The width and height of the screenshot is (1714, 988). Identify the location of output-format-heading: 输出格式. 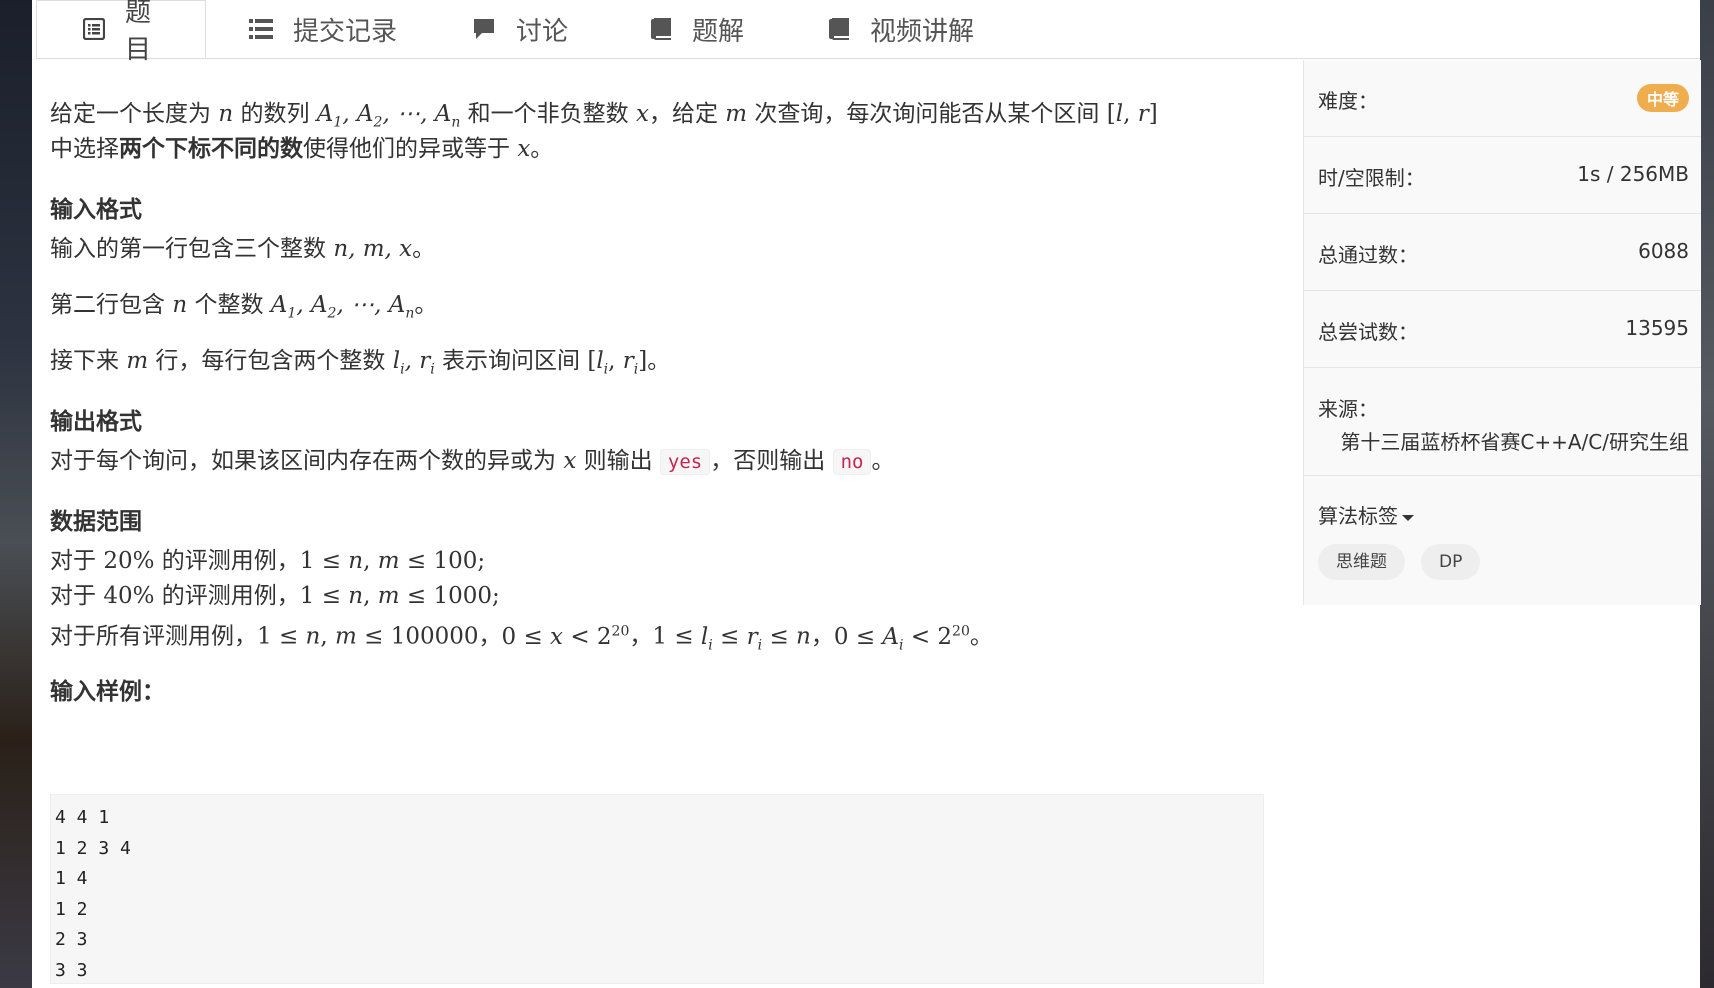
(96, 422).